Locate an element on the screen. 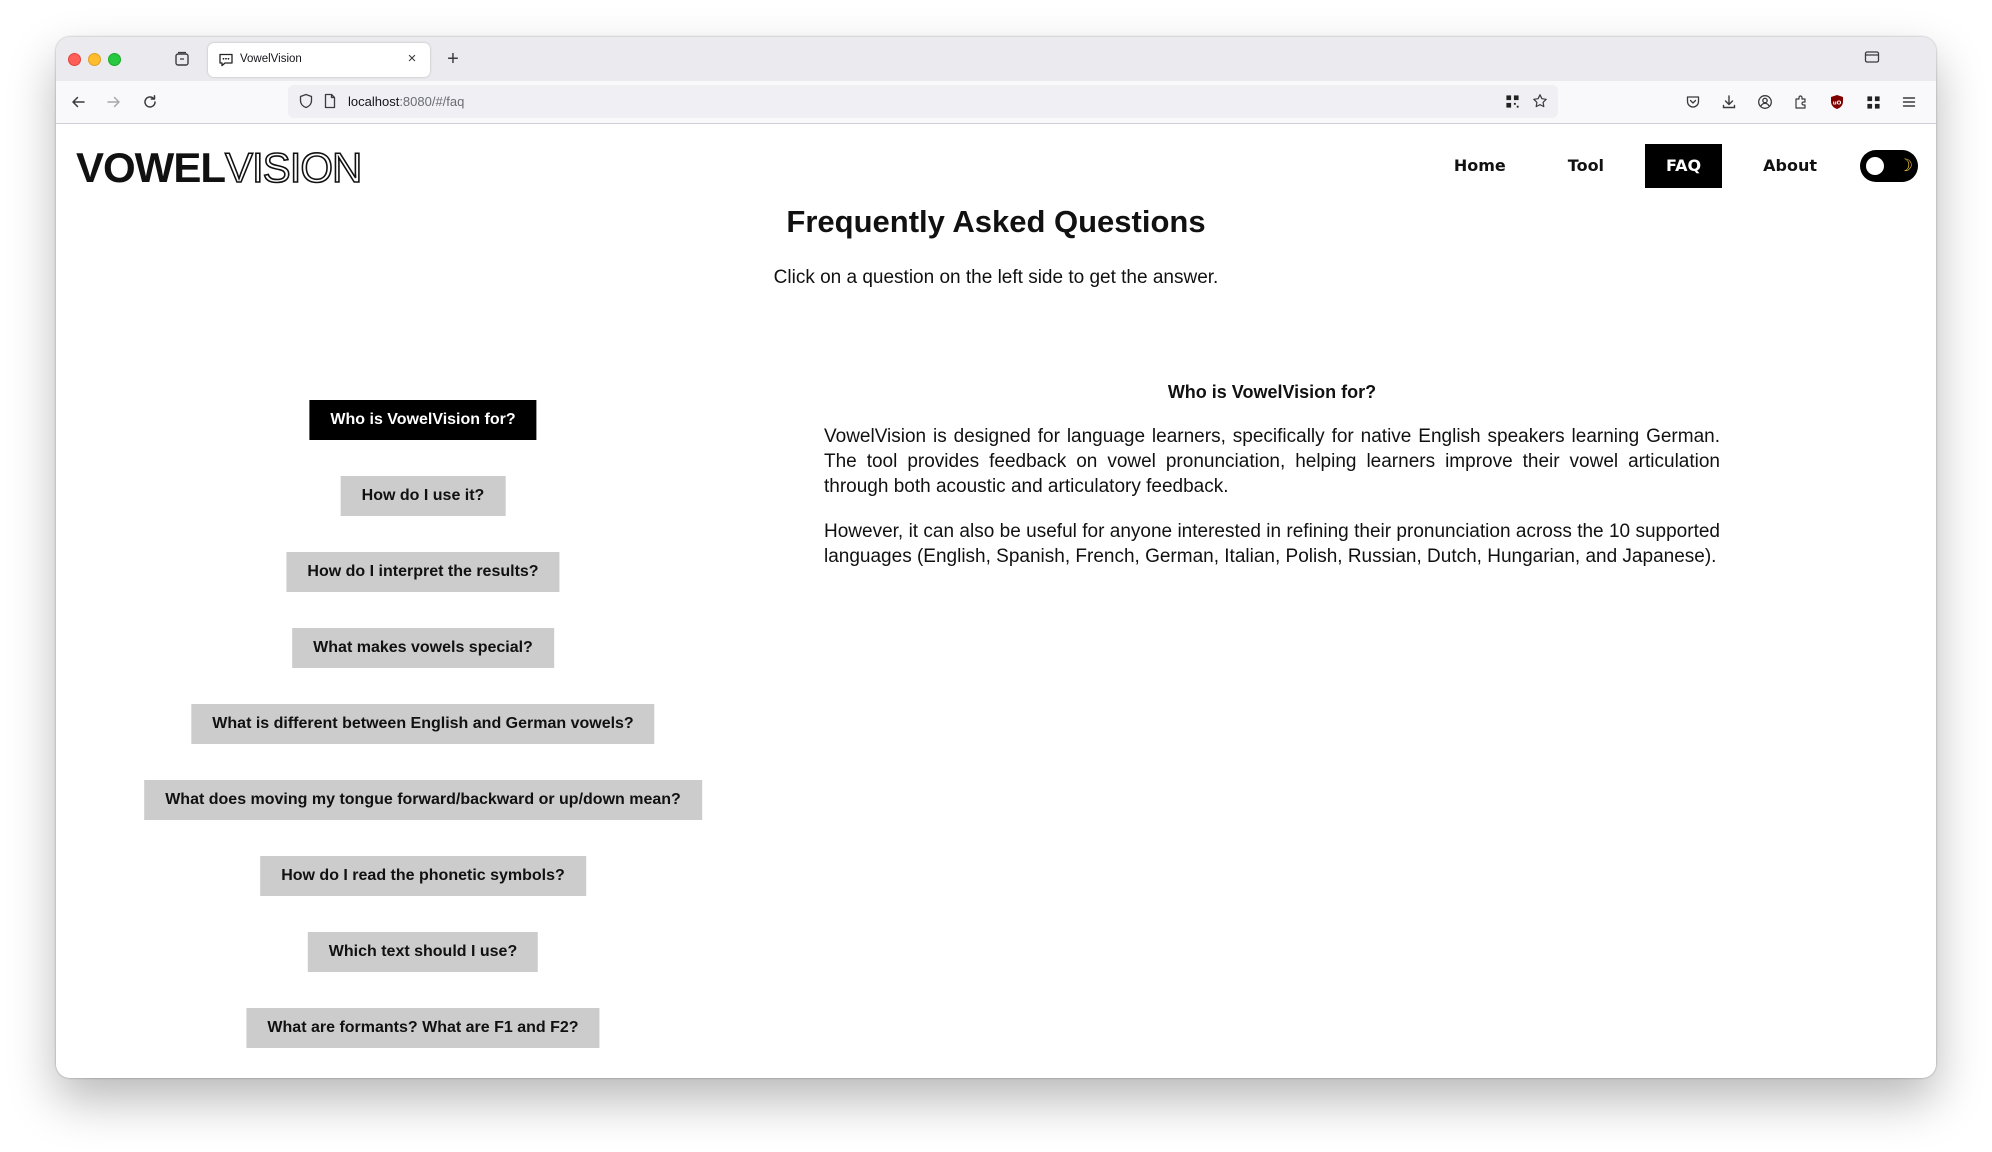  question-button-which-text: Which text should I use? is located at coordinates (423, 952).